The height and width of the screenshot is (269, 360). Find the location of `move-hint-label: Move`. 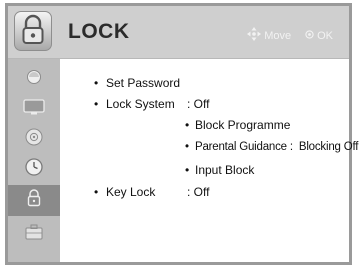

move-hint-label: Move is located at coordinates (278, 35).